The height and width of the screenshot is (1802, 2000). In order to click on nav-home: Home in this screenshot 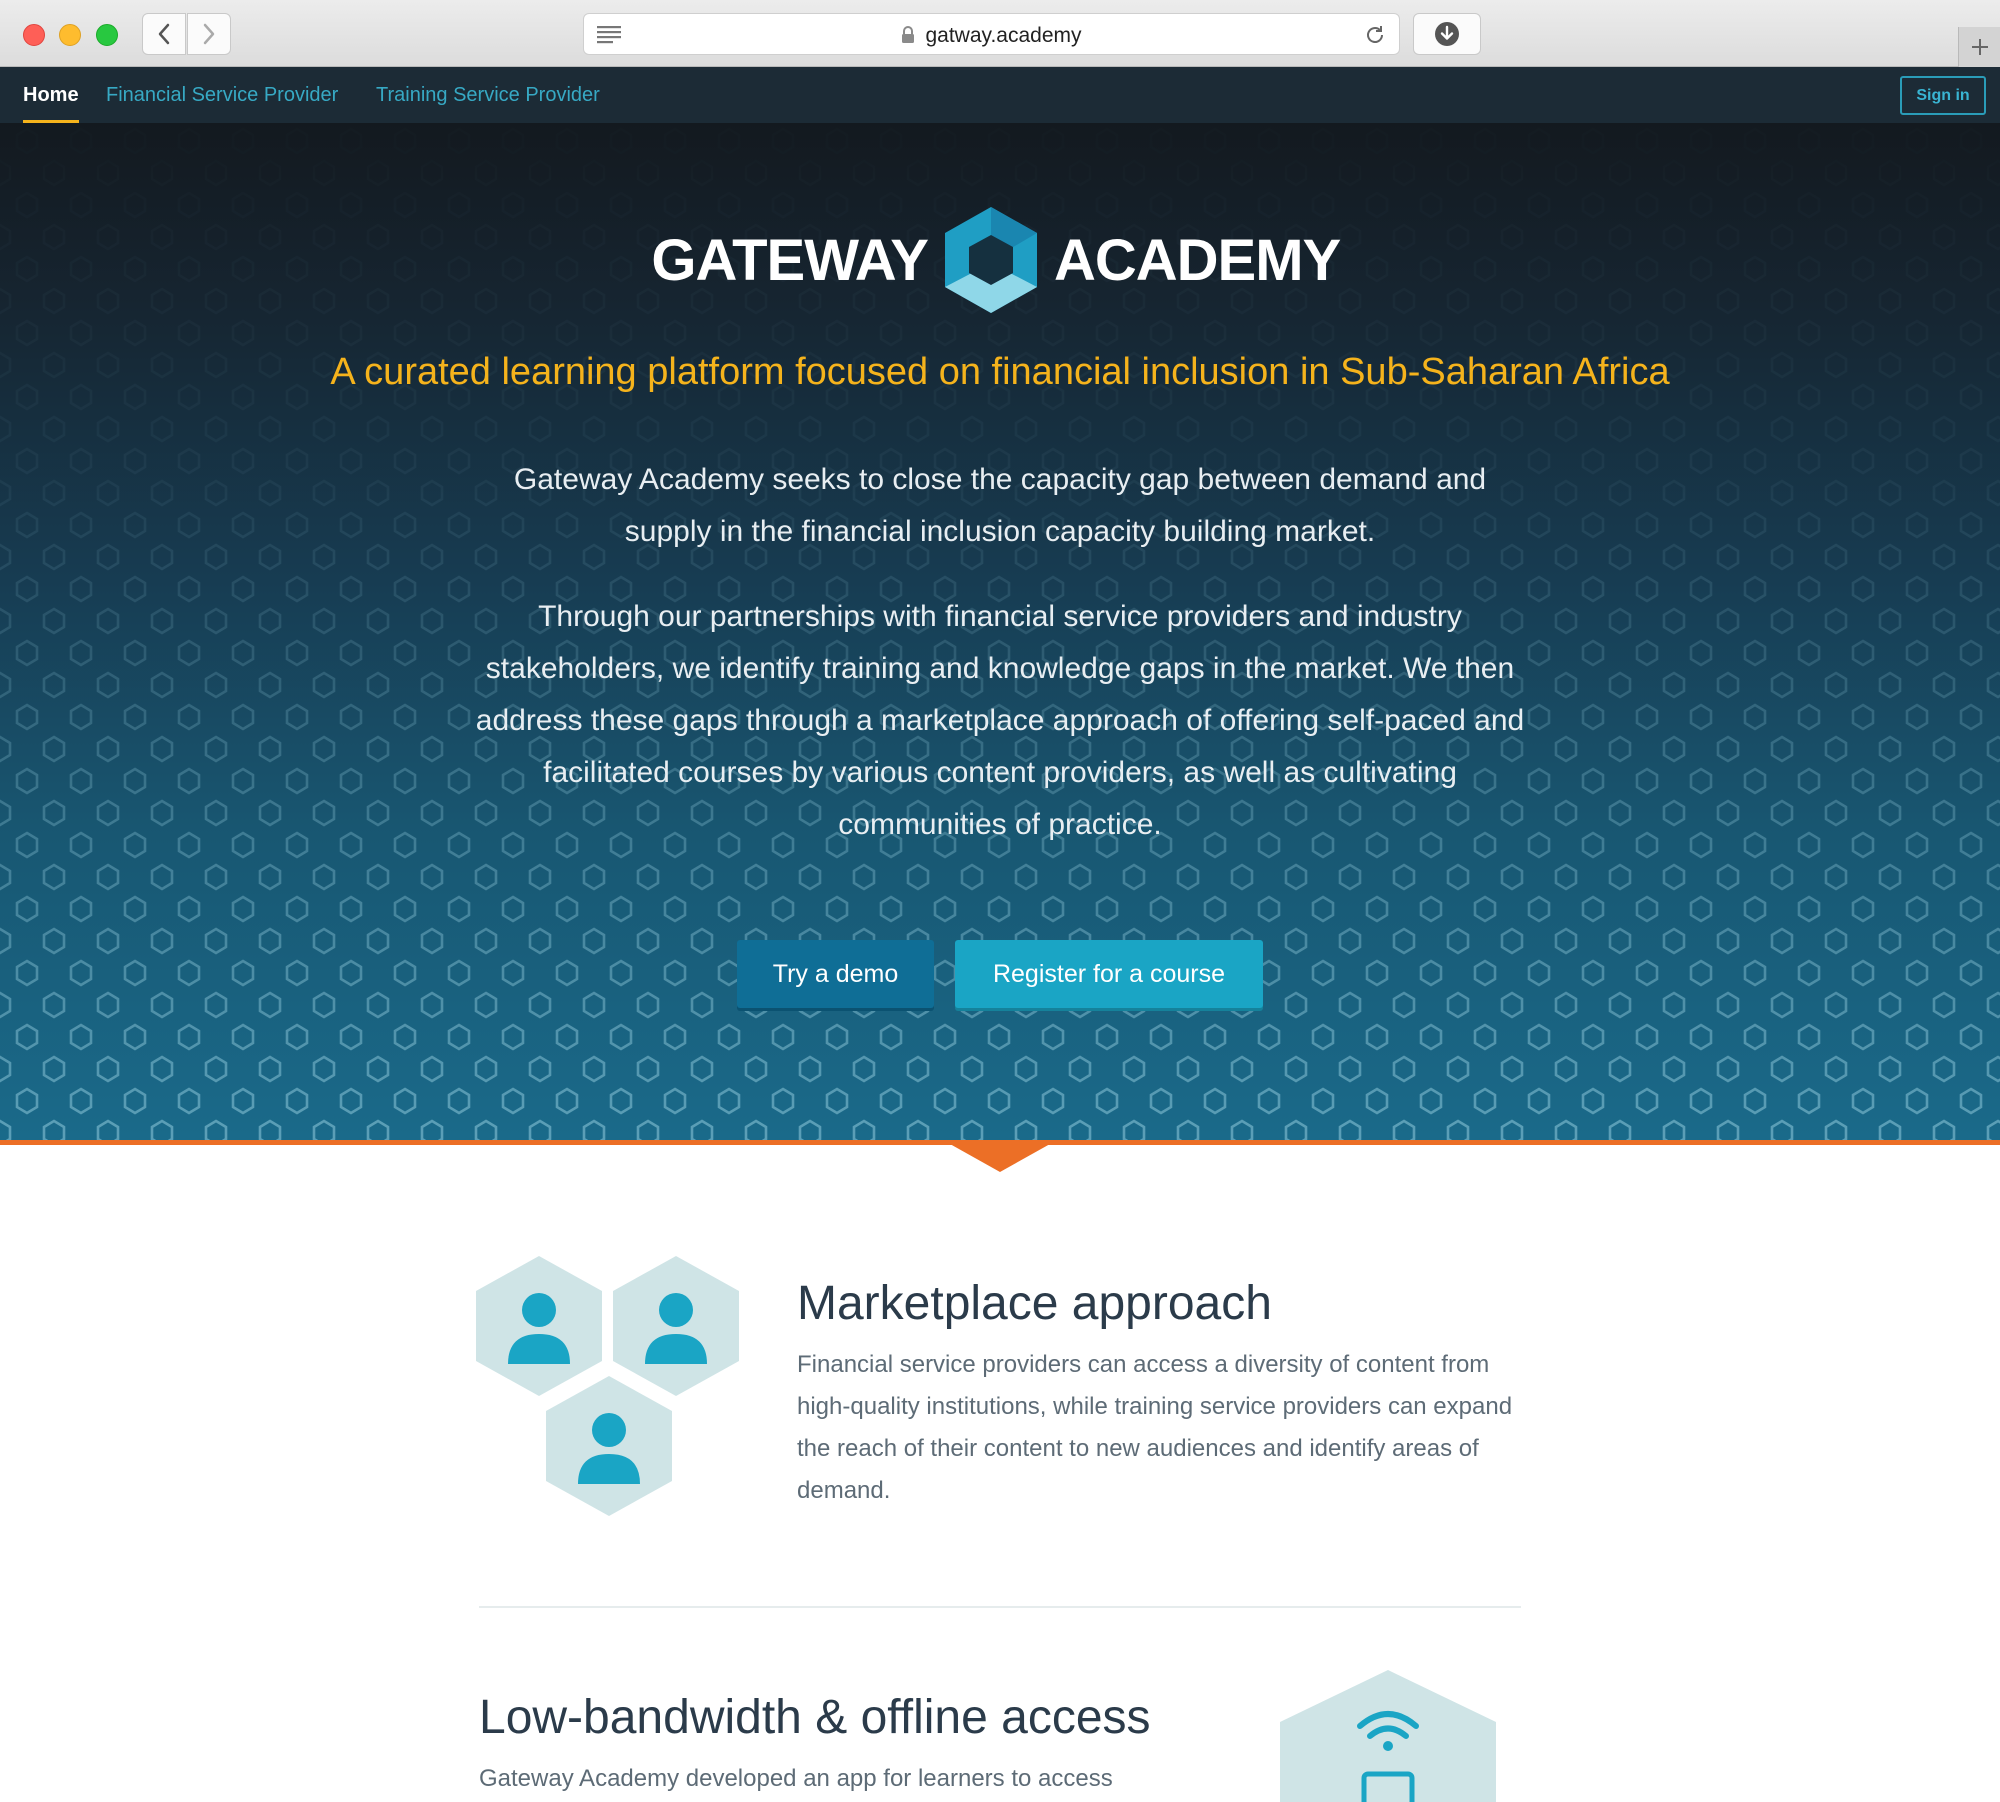, I will do `click(51, 103)`.